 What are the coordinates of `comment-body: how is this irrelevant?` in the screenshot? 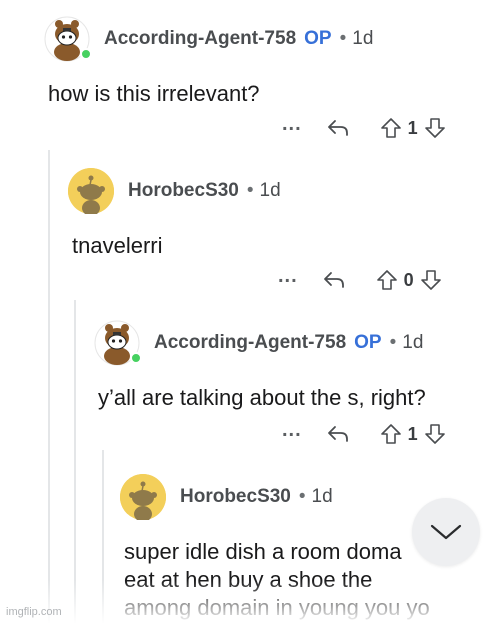 It's located at (154, 93).